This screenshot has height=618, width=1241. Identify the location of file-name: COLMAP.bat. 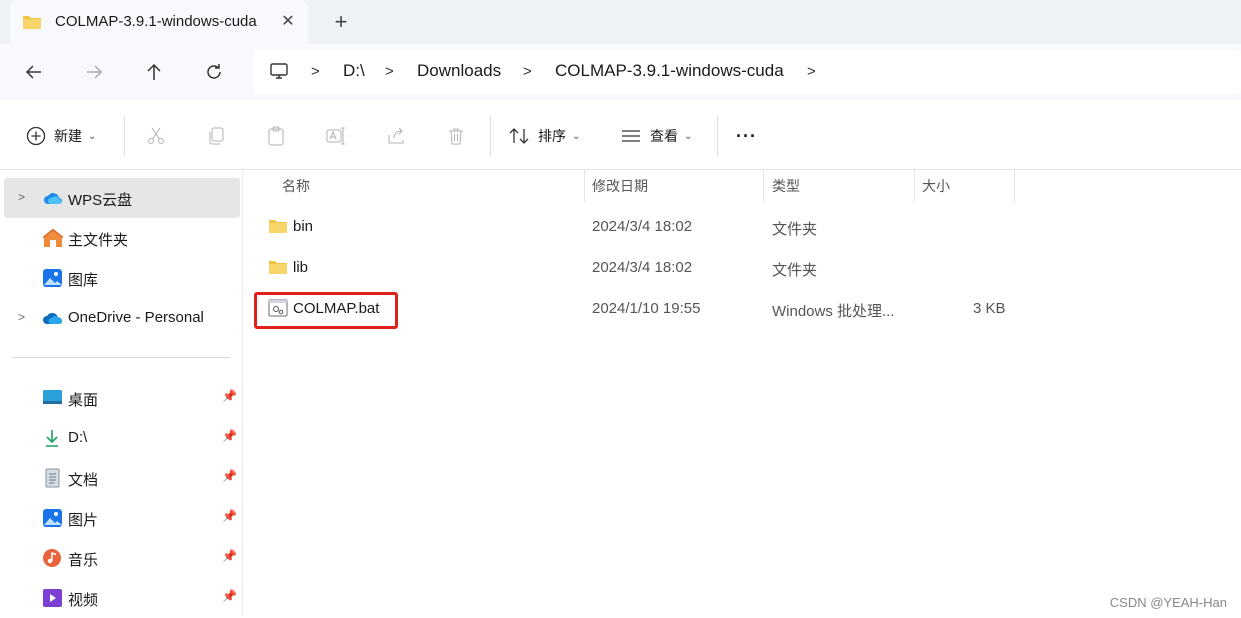
(336, 308).